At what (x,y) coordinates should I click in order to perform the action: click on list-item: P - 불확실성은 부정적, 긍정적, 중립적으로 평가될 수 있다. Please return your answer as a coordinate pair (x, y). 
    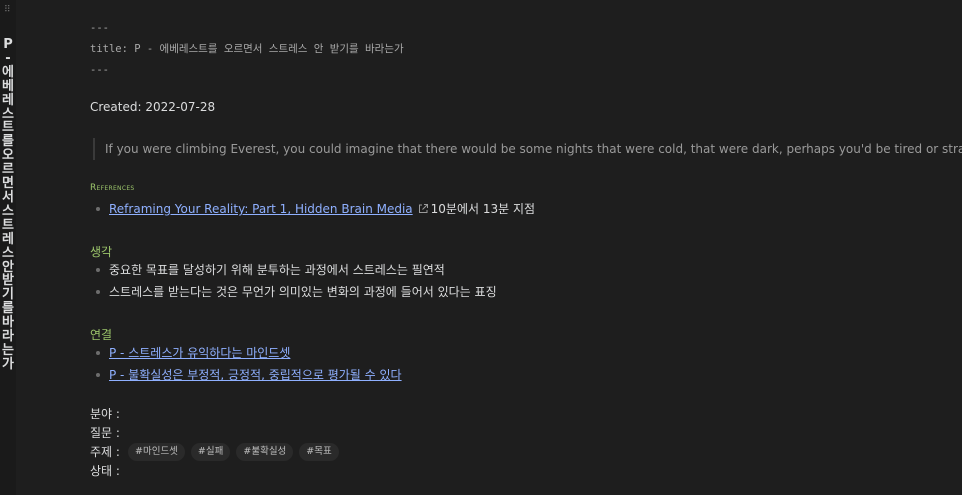
    Looking at the image, I should click on (249, 375).